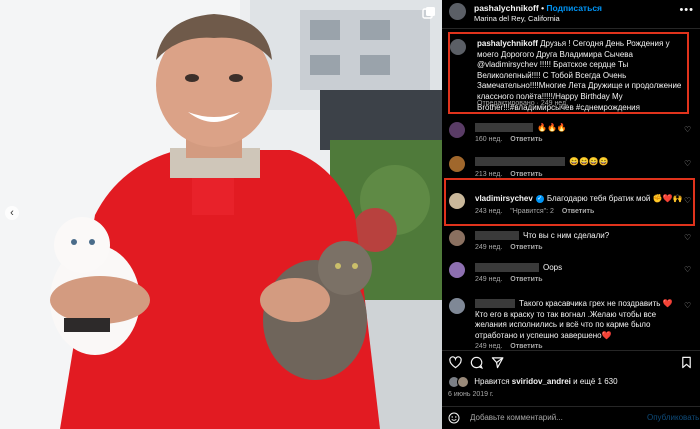 The image size is (700, 429). Describe the element at coordinates (589, 161) in the screenshot. I see `comment-text: 😄😄😄😄` at that location.